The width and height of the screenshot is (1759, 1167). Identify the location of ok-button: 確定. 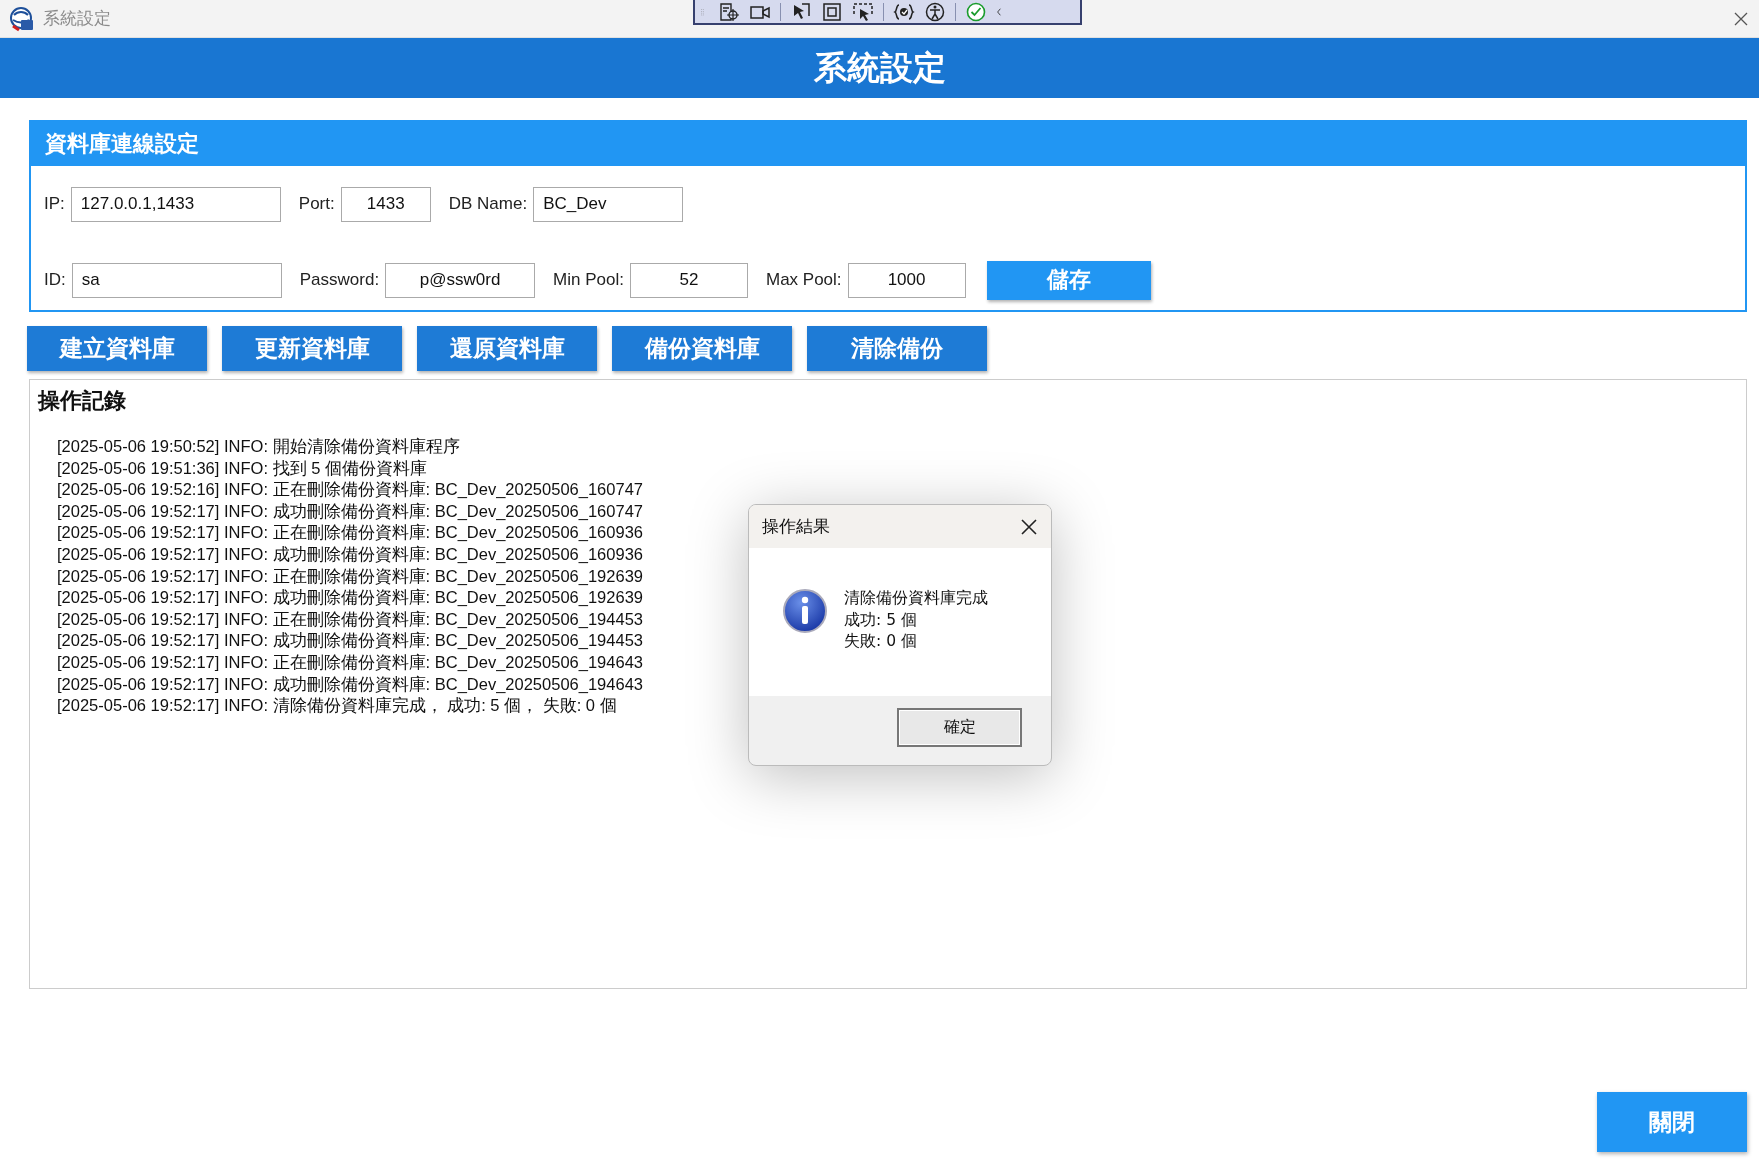
(959, 727).